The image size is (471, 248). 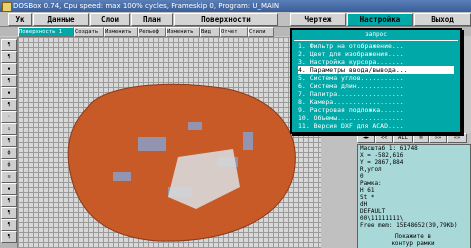 What do you see at coordinates (376, 40) in the screenshot?
I see `dropdown-divider` at bounding box center [376, 40].